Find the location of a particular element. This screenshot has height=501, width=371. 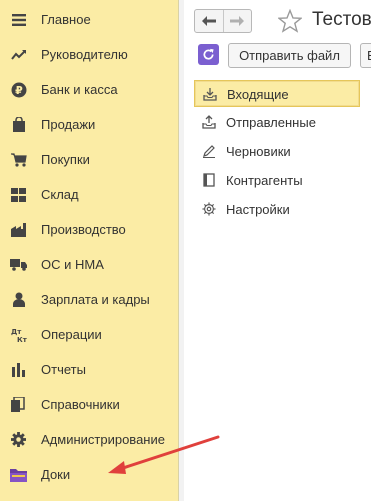

gear-icon is located at coordinates (18, 439).